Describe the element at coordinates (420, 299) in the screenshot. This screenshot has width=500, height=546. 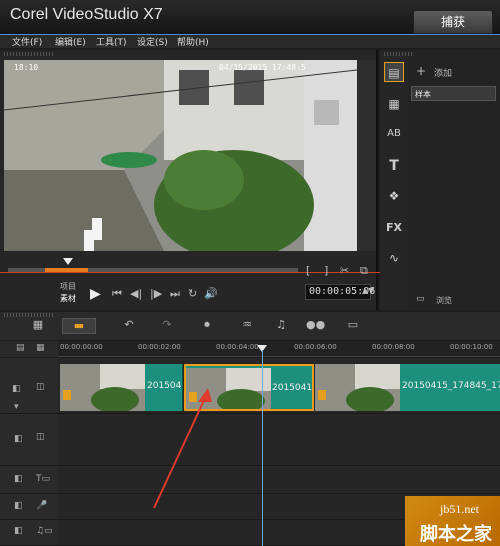
I see `browse-icon: ▭` at that location.